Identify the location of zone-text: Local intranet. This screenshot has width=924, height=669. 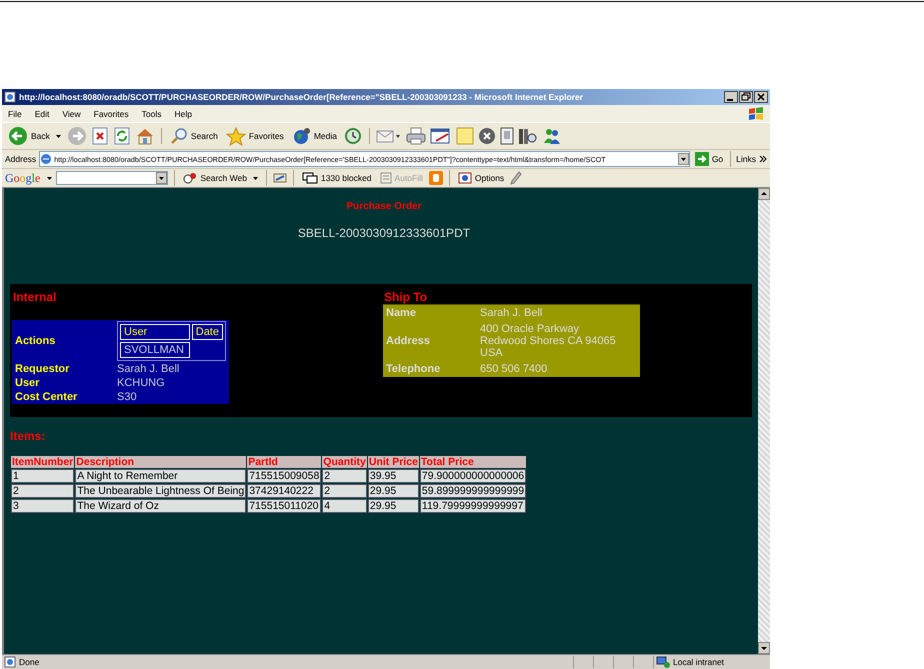
(698, 662).